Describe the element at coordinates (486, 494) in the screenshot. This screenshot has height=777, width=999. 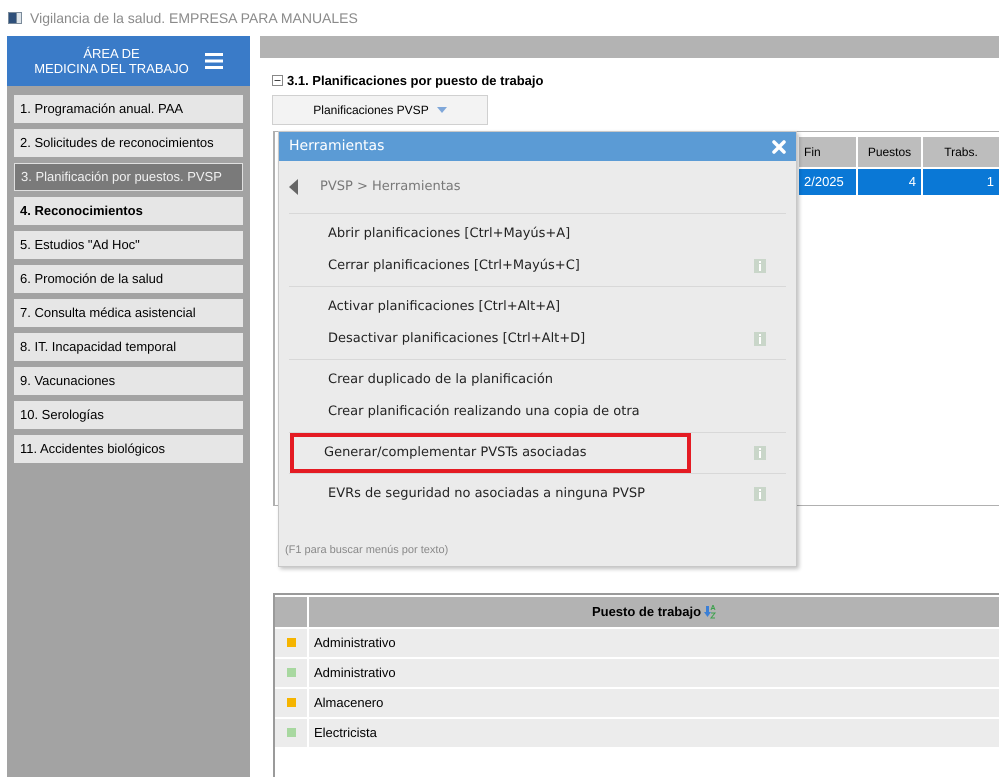
I see `menu-item-label: EVRs de seguridad no asociadas a ninguna PVSP` at that location.